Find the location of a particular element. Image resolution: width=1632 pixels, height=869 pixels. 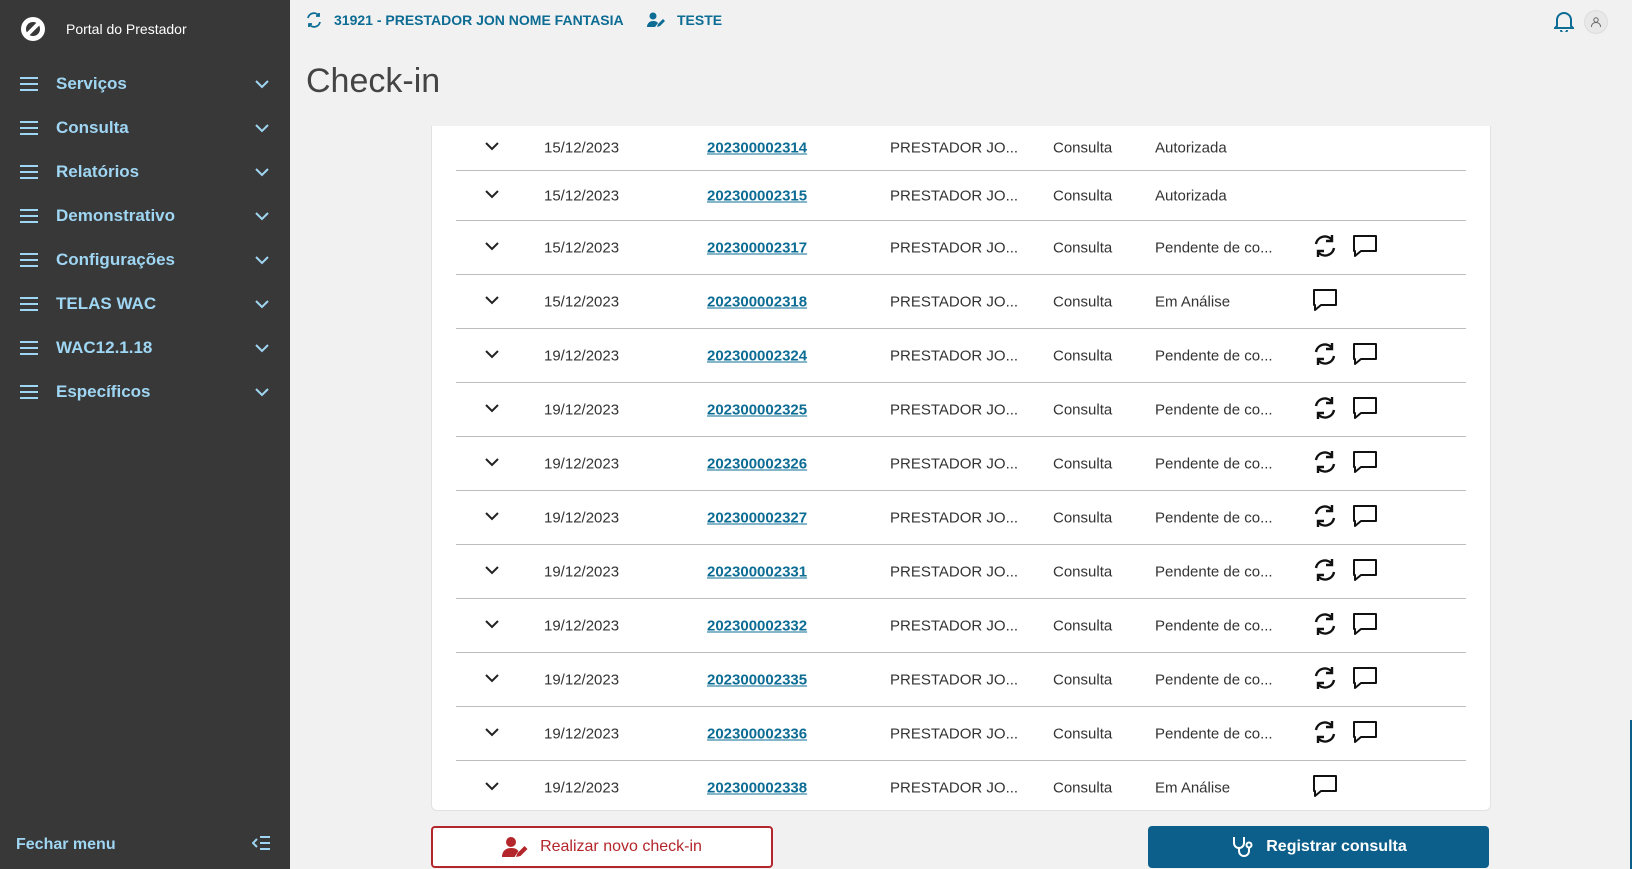

checkin-number-link: 202300002318 is located at coordinates (757, 301).